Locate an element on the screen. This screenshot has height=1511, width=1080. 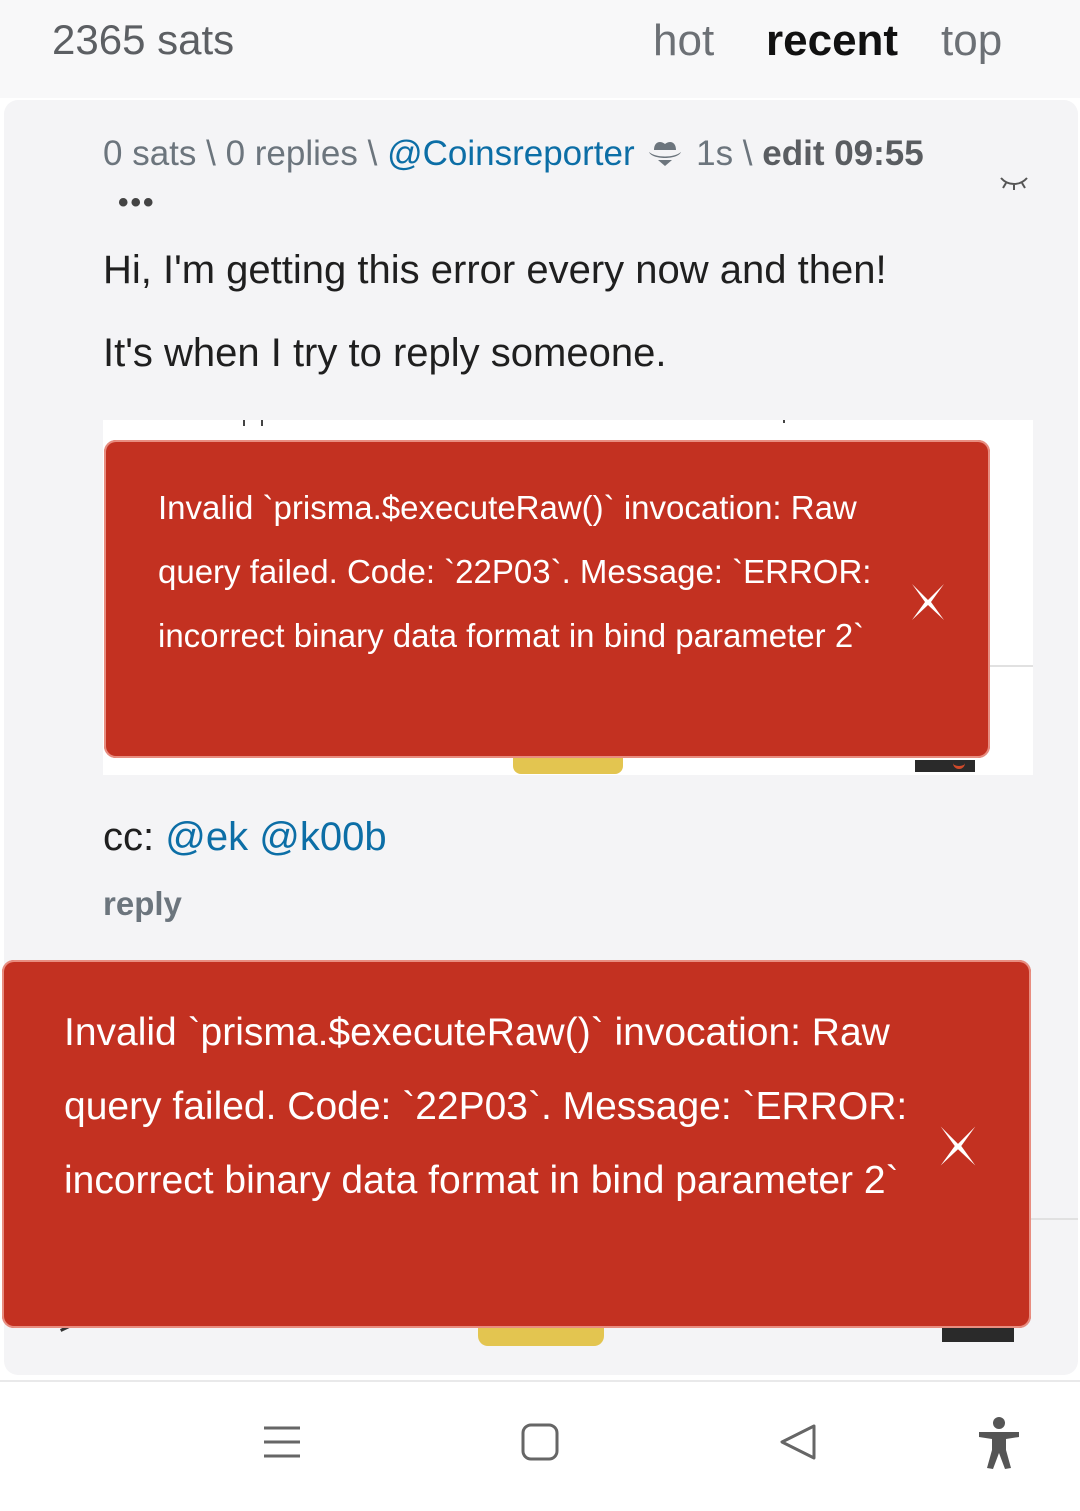
menu-icon is located at coordinates (282, 1444).